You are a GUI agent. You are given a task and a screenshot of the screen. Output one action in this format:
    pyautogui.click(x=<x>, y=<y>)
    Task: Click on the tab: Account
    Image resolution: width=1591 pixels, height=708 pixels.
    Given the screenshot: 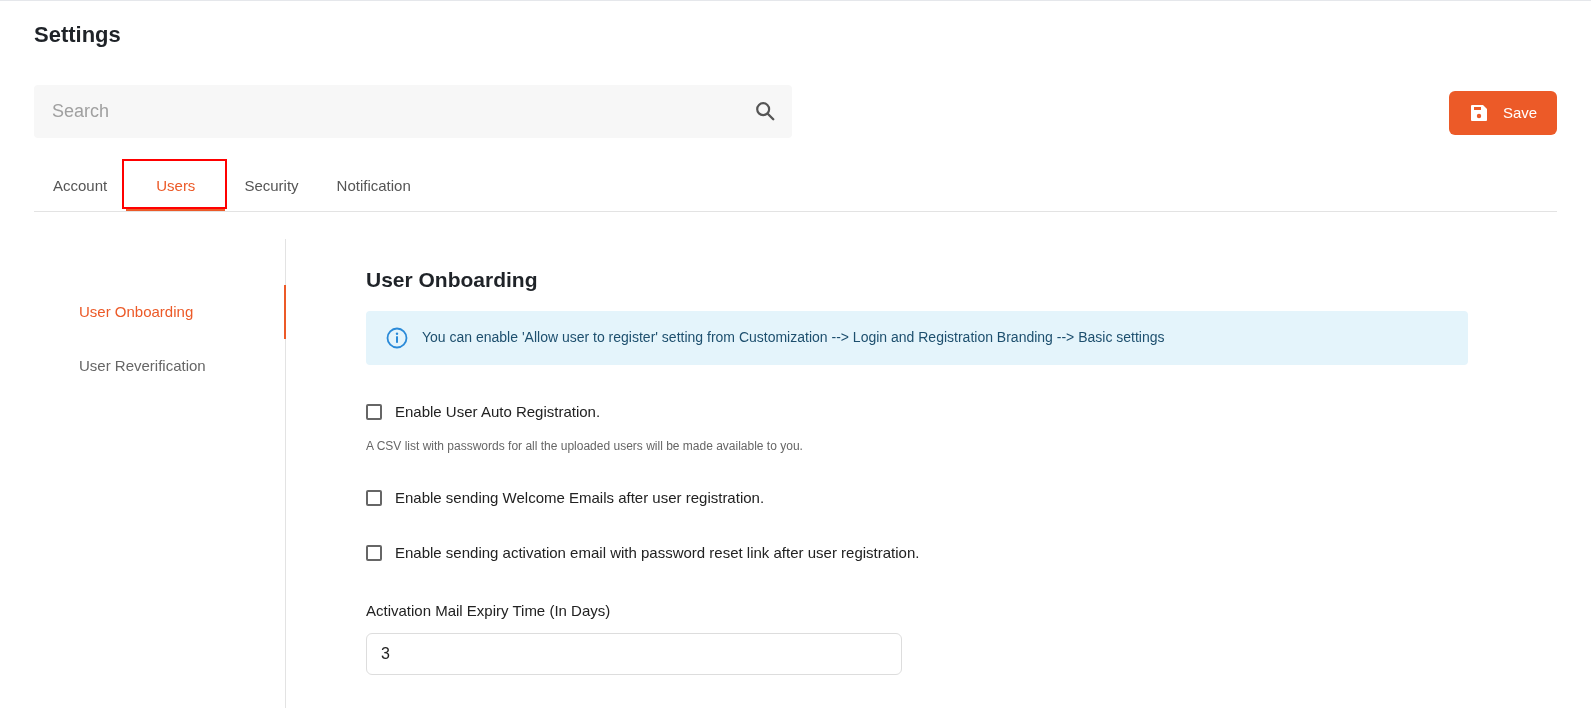 What is the action you would take?
    pyautogui.click(x=80, y=187)
    